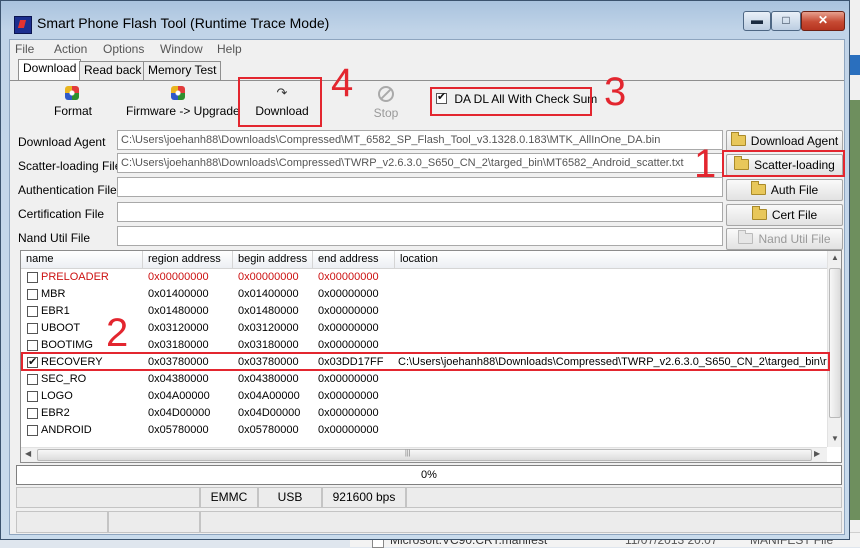  I want to click on scroll-up-icon: ▲, so click(835, 257).